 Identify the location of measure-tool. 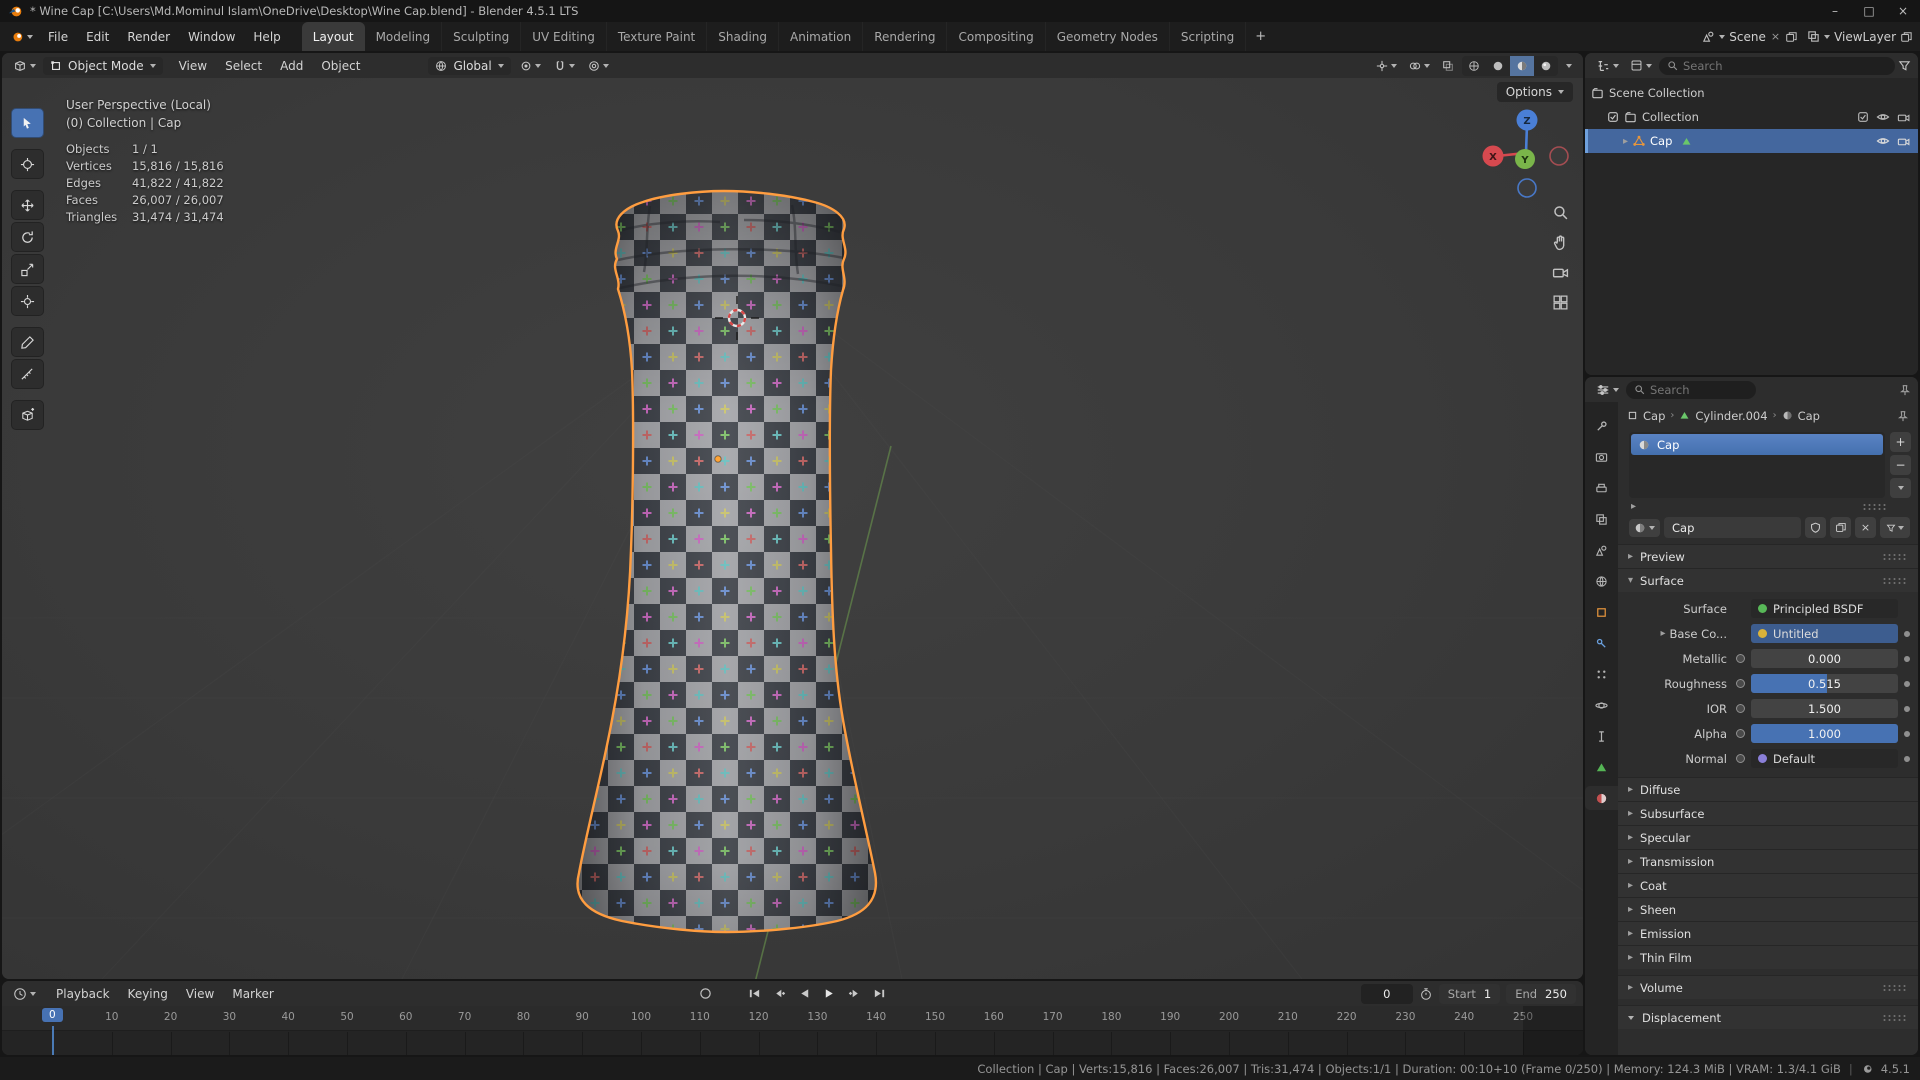
(27, 374).